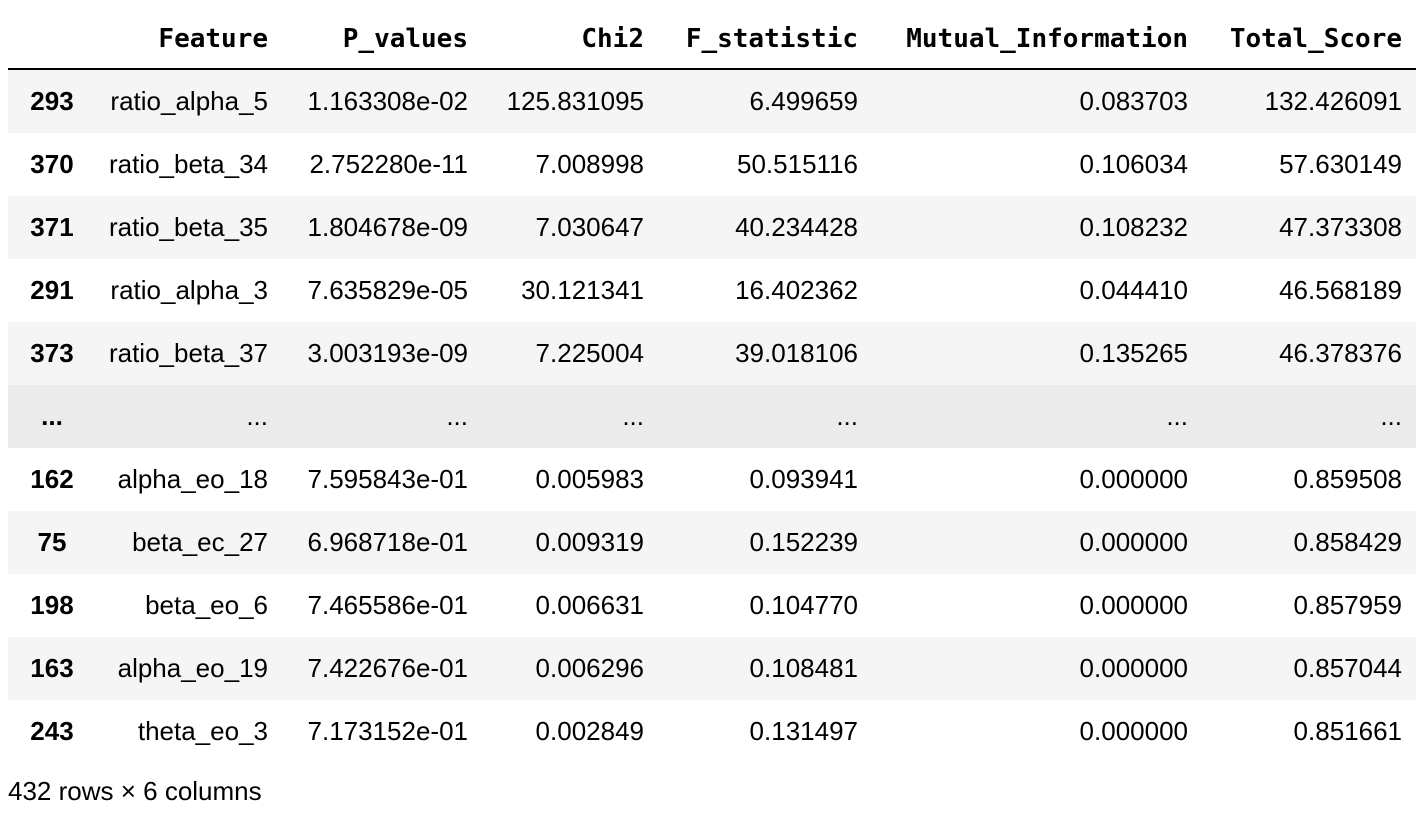  I want to click on cell-f-statistic: 0.152239, so click(803, 542).